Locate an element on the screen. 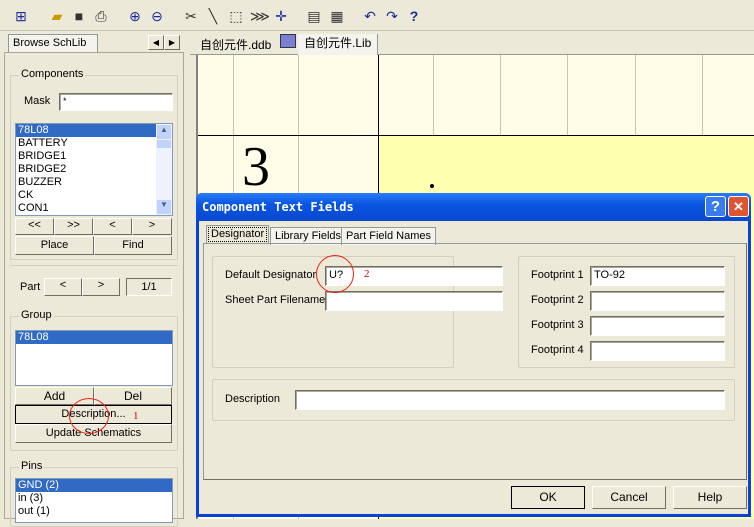 The image size is (754, 527). mask-input: * is located at coordinates (116, 102).